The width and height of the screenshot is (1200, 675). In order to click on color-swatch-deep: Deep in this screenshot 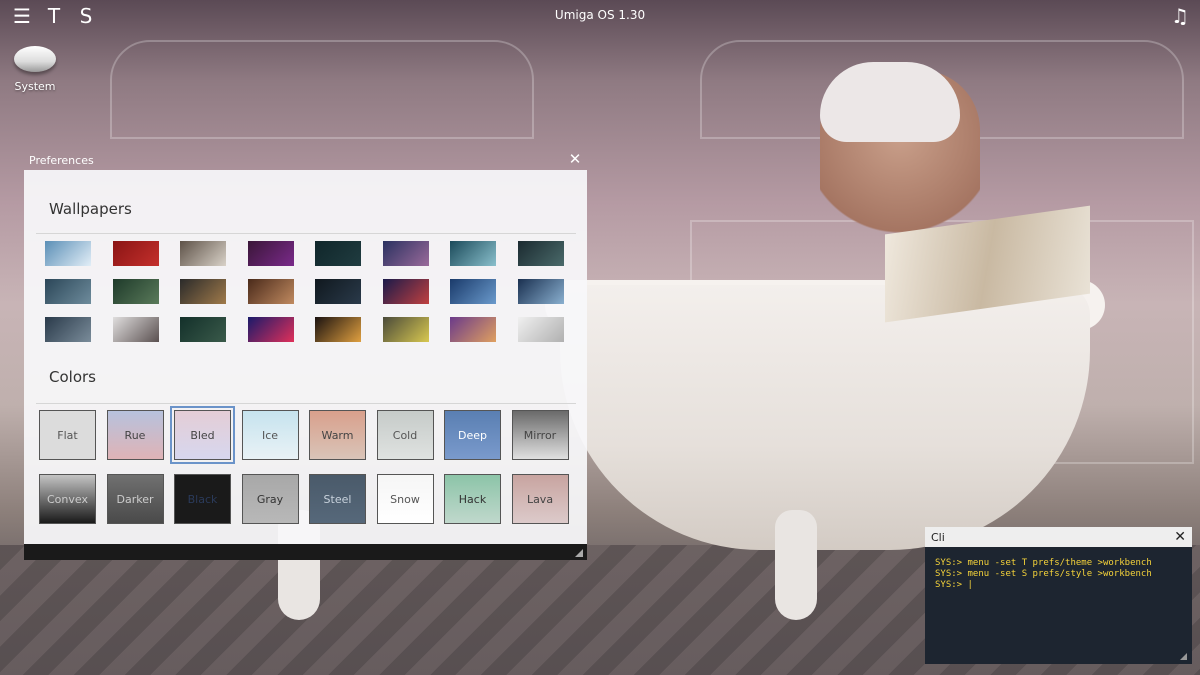, I will do `click(472, 435)`.